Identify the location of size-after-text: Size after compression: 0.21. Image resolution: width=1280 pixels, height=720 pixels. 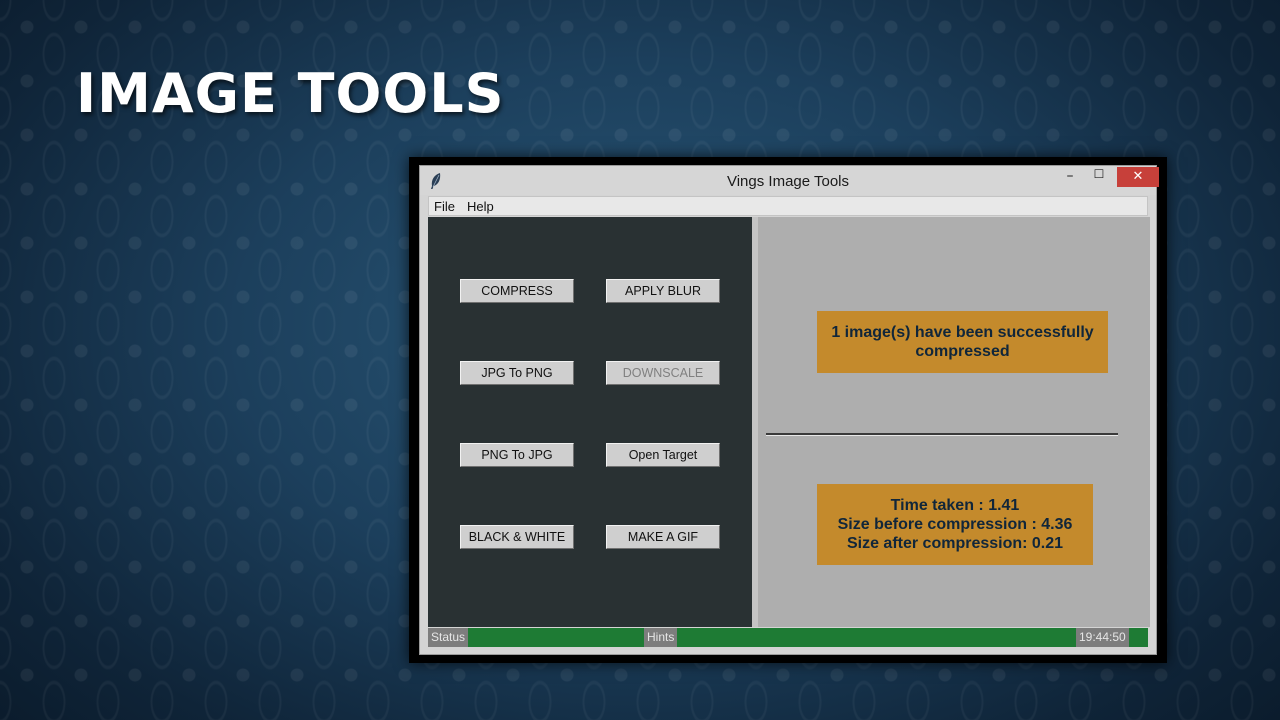
(955, 543).